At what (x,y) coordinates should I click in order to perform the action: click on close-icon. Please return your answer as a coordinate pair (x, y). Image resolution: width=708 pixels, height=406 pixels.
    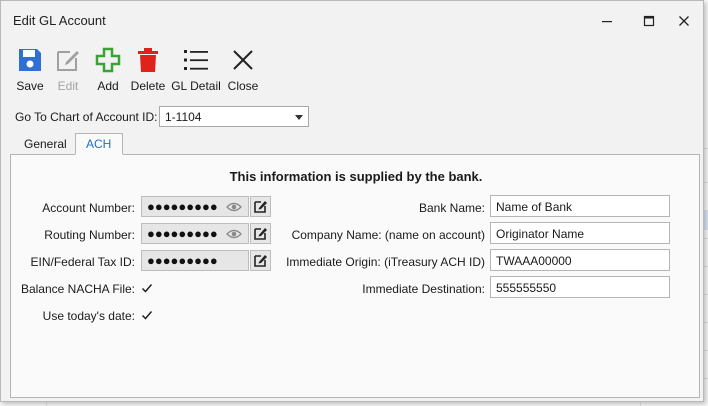
    Looking at the image, I should click on (684, 21).